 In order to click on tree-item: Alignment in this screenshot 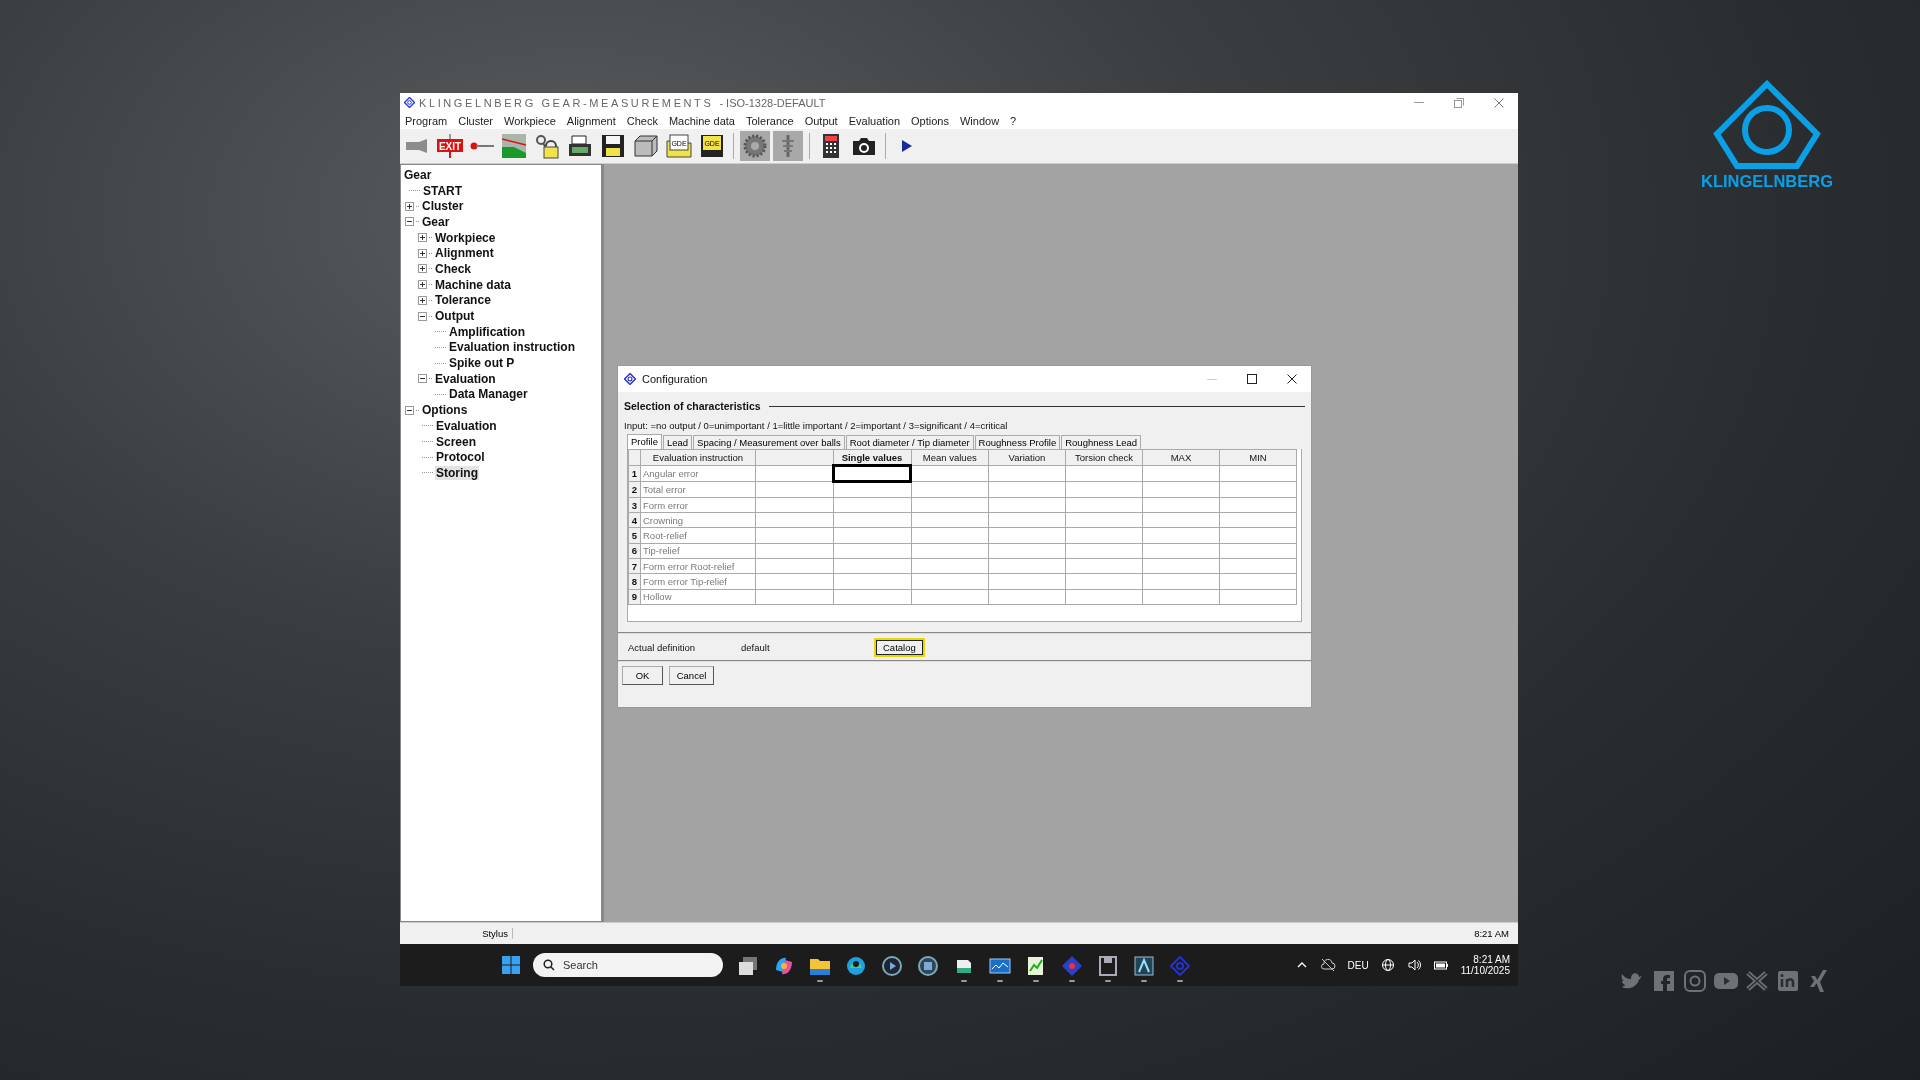, I will do `click(464, 253)`.